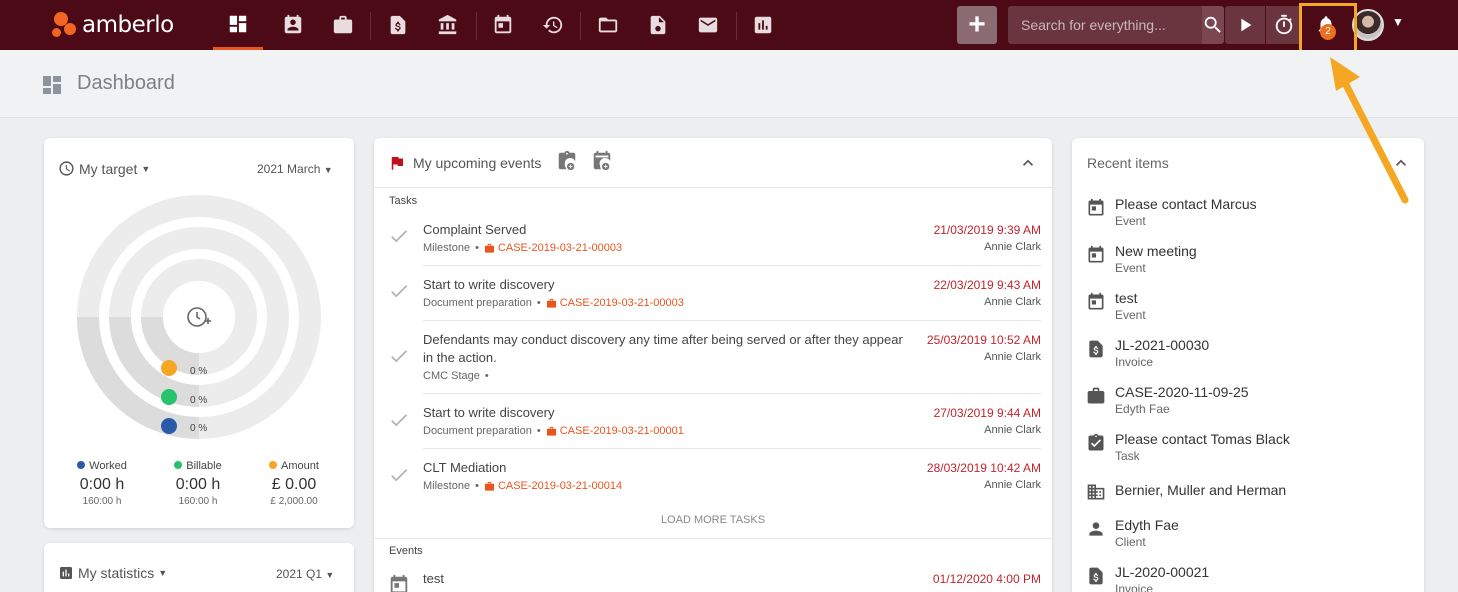 This screenshot has height=592, width=1458. I want to click on time-billing-nav-icon, so click(553, 25).